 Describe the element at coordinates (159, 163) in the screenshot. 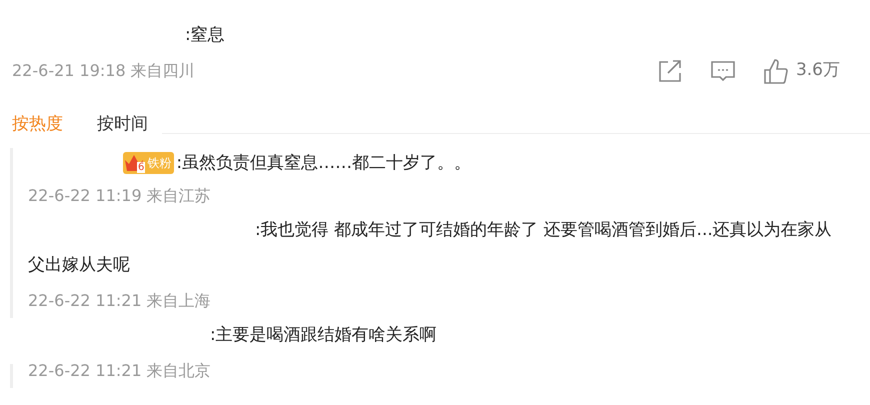

I see `badge-label: 铁粉` at that location.